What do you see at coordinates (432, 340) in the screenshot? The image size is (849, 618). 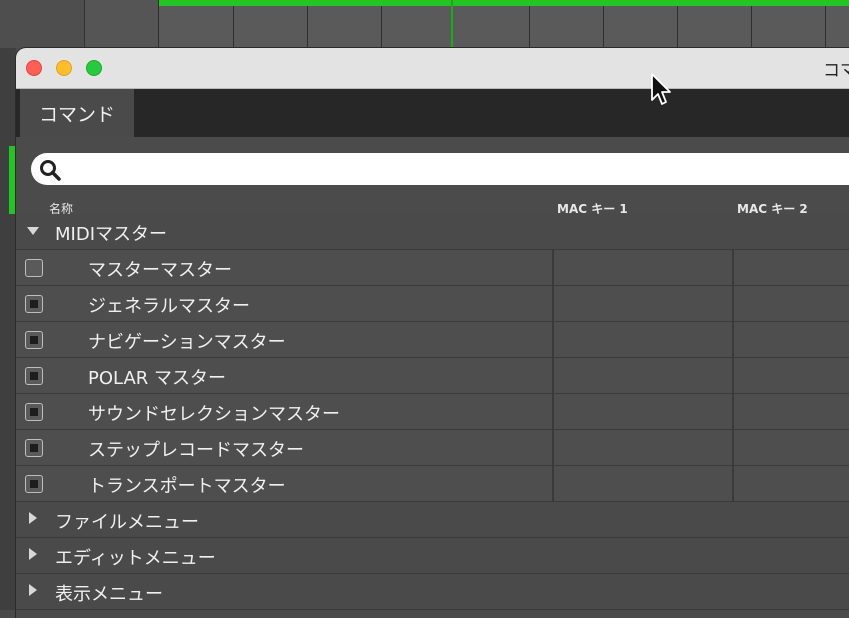 I see `command-row: ナビゲーションマスター` at bounding box center [432, 340].